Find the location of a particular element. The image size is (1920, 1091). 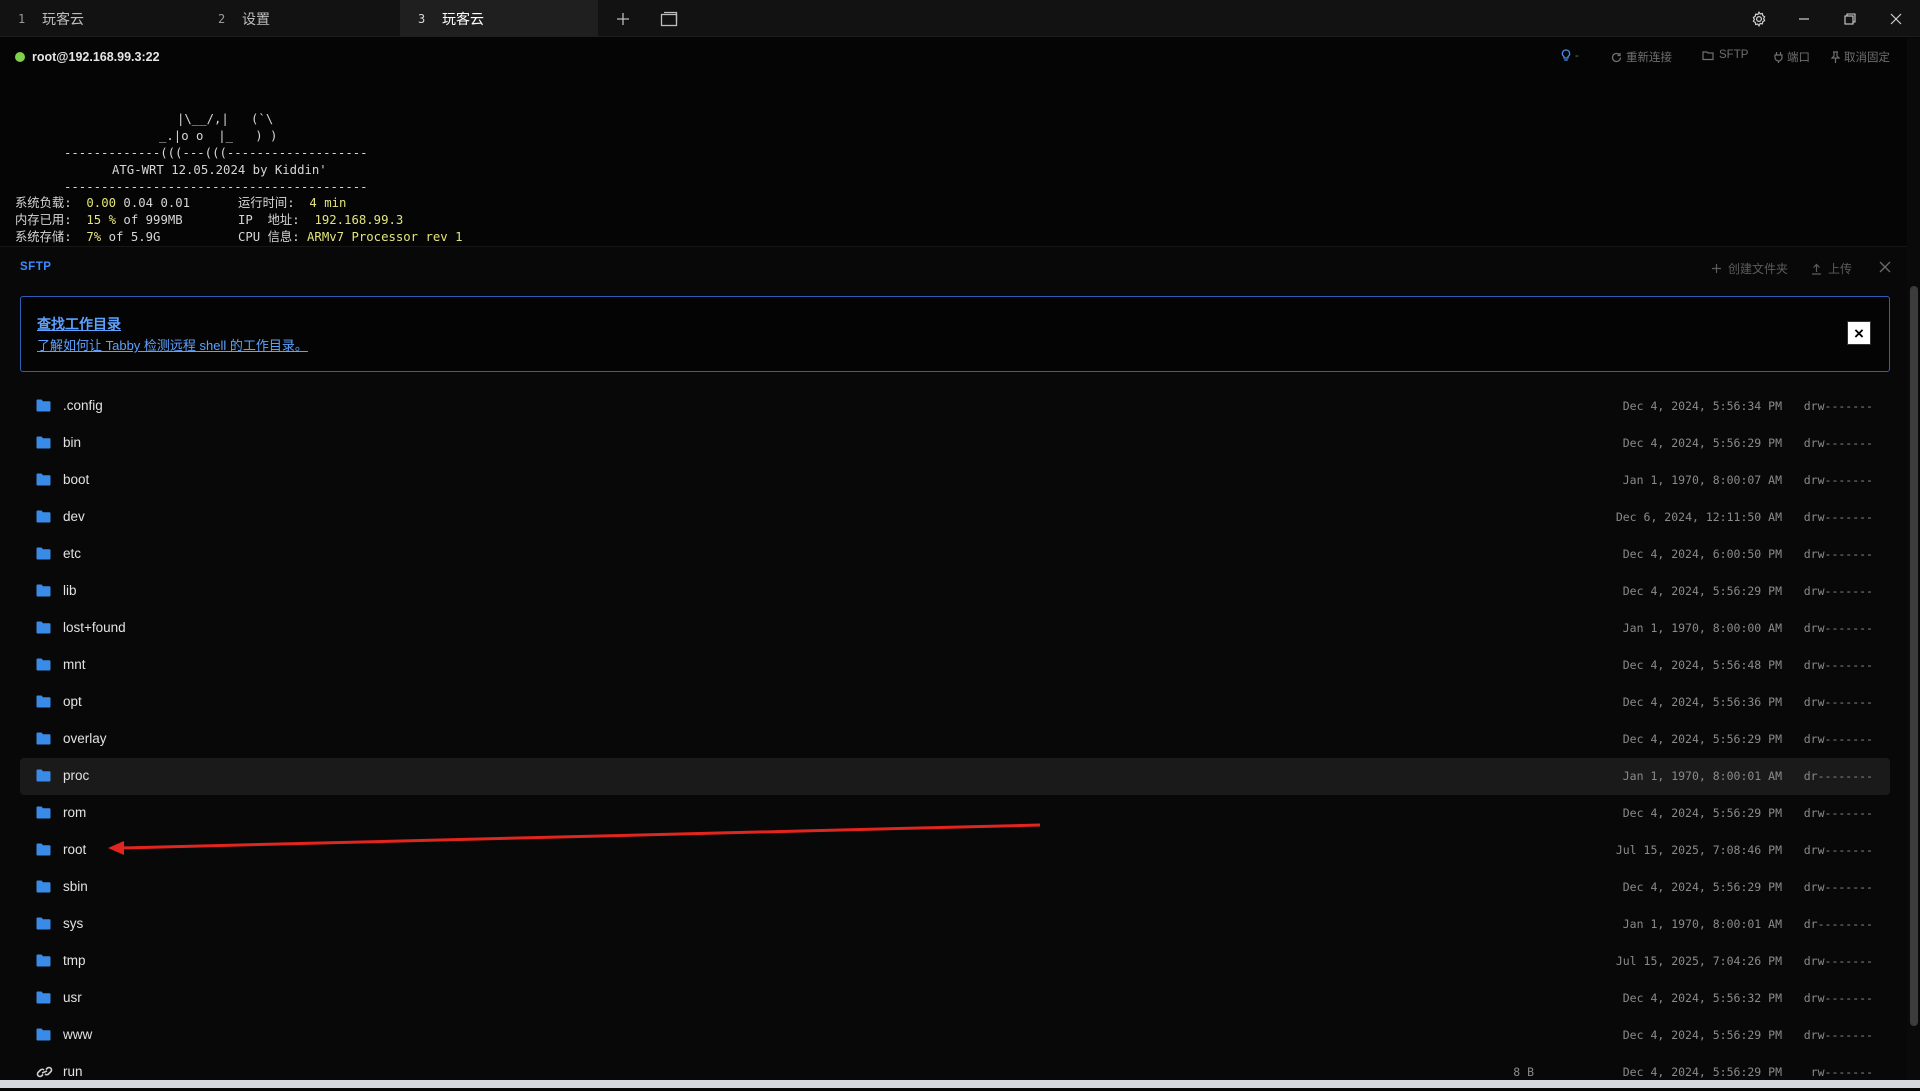

banner-help-link: 了解如何让 Tabby 检测远程 shell 的工作目录。 is located at coordinates (172, 344).